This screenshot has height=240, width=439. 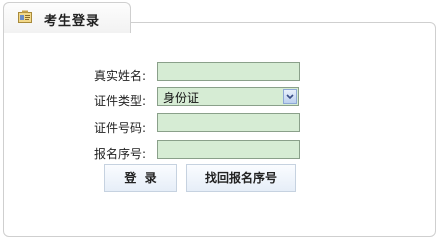 I want to click on chevron-down-icon, so click(x=290, y=96).